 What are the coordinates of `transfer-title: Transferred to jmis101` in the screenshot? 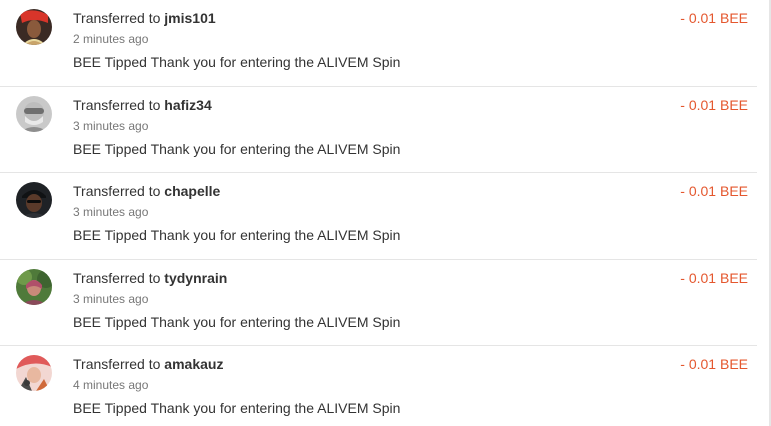 It's located at (144, 18).